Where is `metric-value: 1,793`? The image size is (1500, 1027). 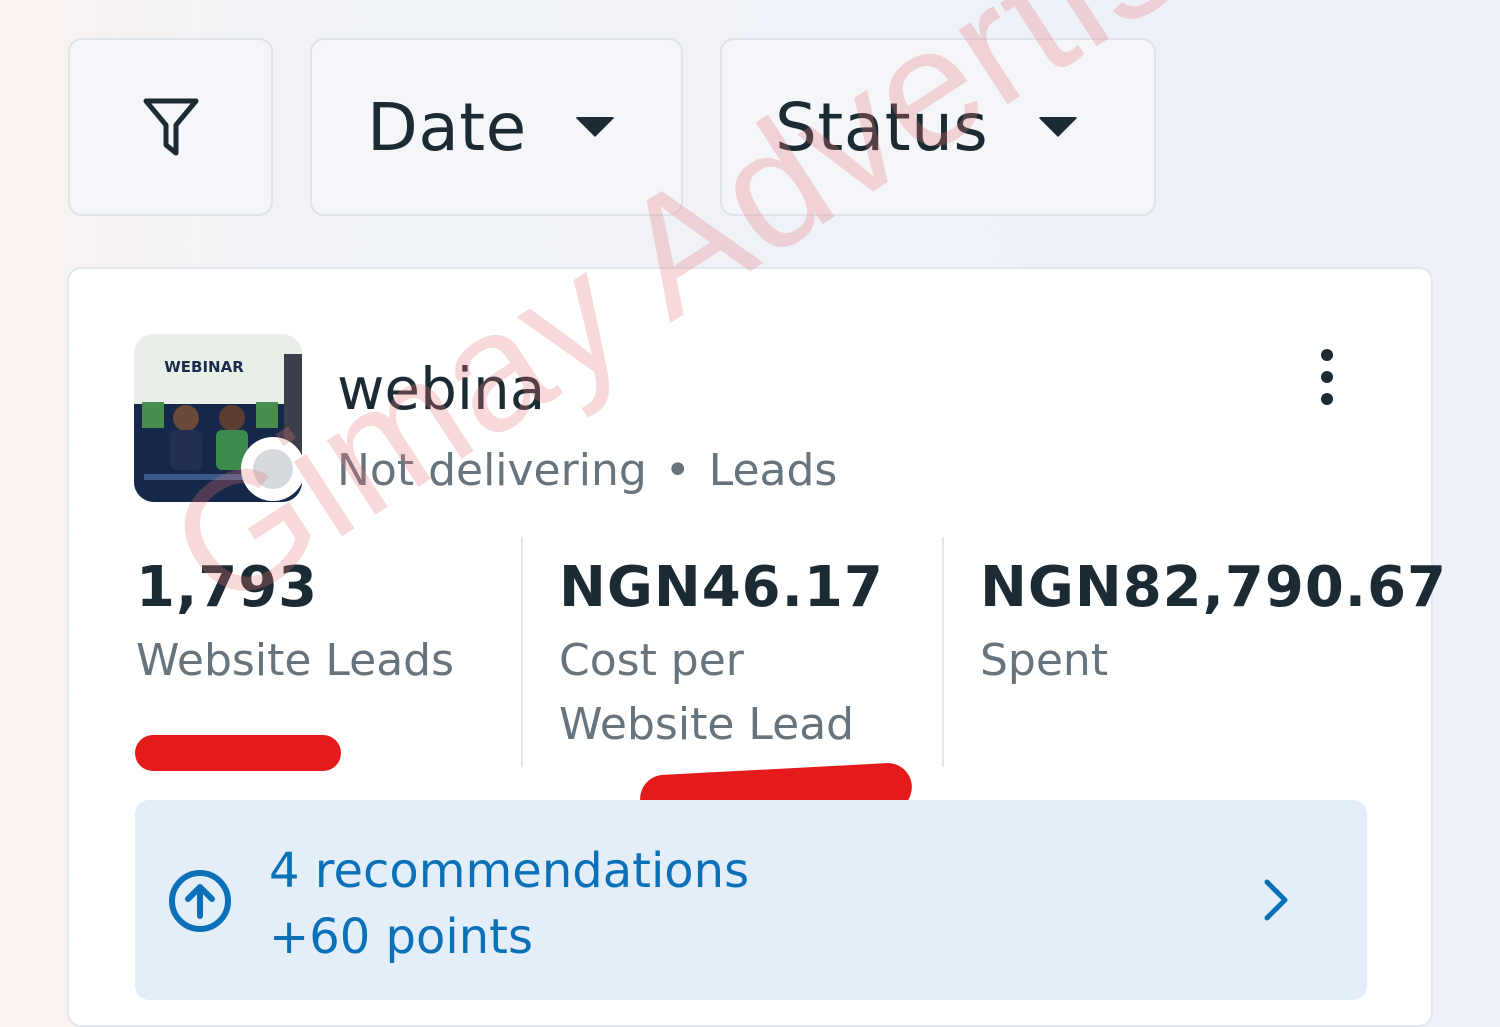 metric-value: 1,793 is located at coordinates (227, 587).